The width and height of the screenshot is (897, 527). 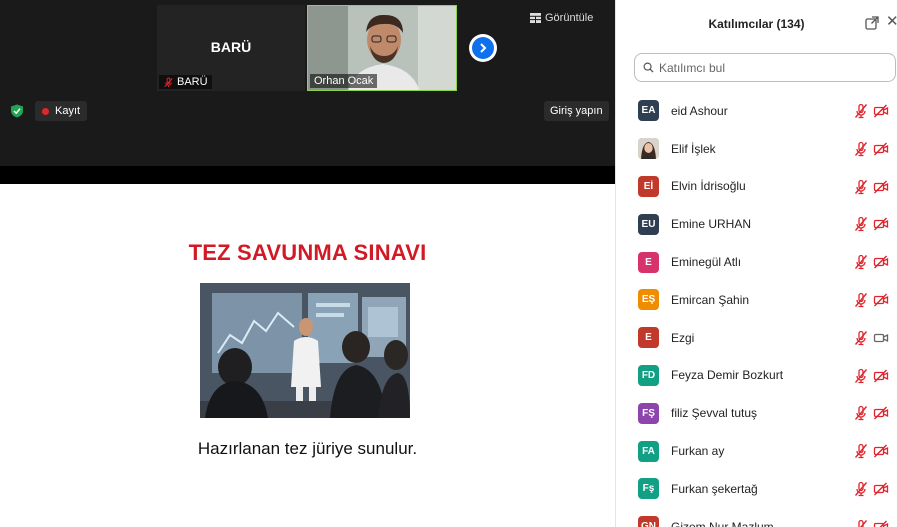 I want to click on participant-row: Fş Furkan şekertağ, so click(x=756, y=489).